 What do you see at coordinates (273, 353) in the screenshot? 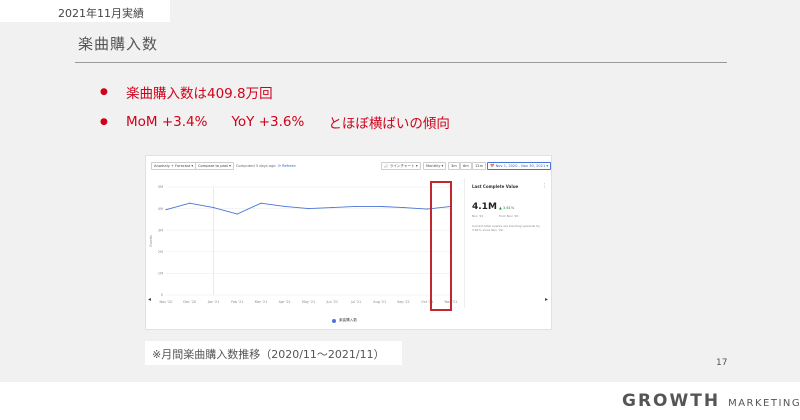
I see `chart-caption: ※月間楽曲購入数推移（2020/11〜2021/11）` at bounding box center [273, 353].